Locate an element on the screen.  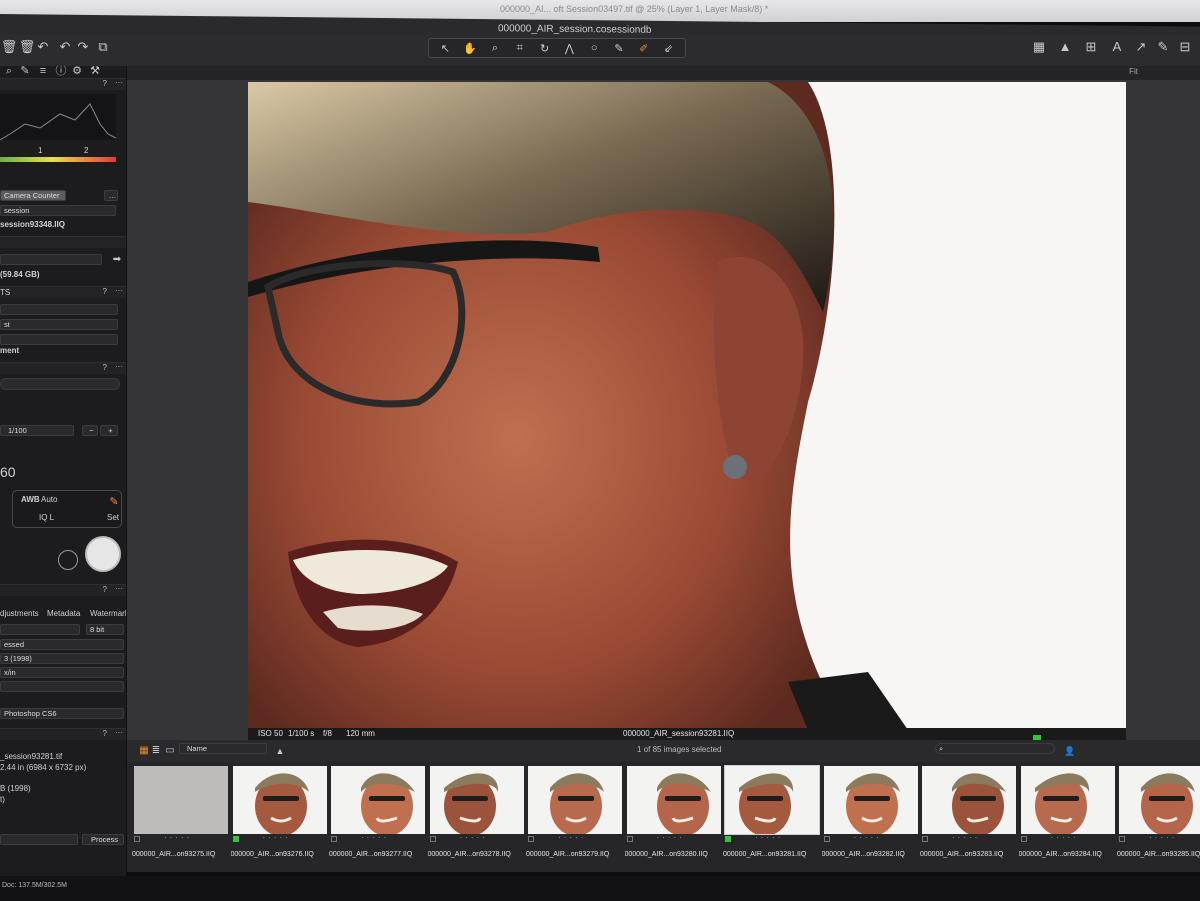
camera-counter-tab: Camera Counter is located at coordinates (33, 195).